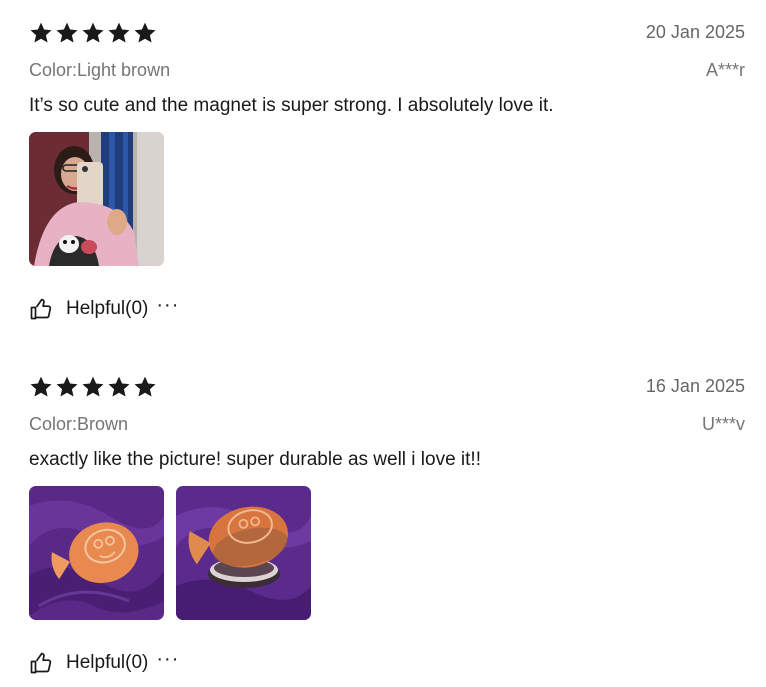 This screenshot has width=766, height=687. I want to click on variant-color: Color:Light brown, so click(100, 70).